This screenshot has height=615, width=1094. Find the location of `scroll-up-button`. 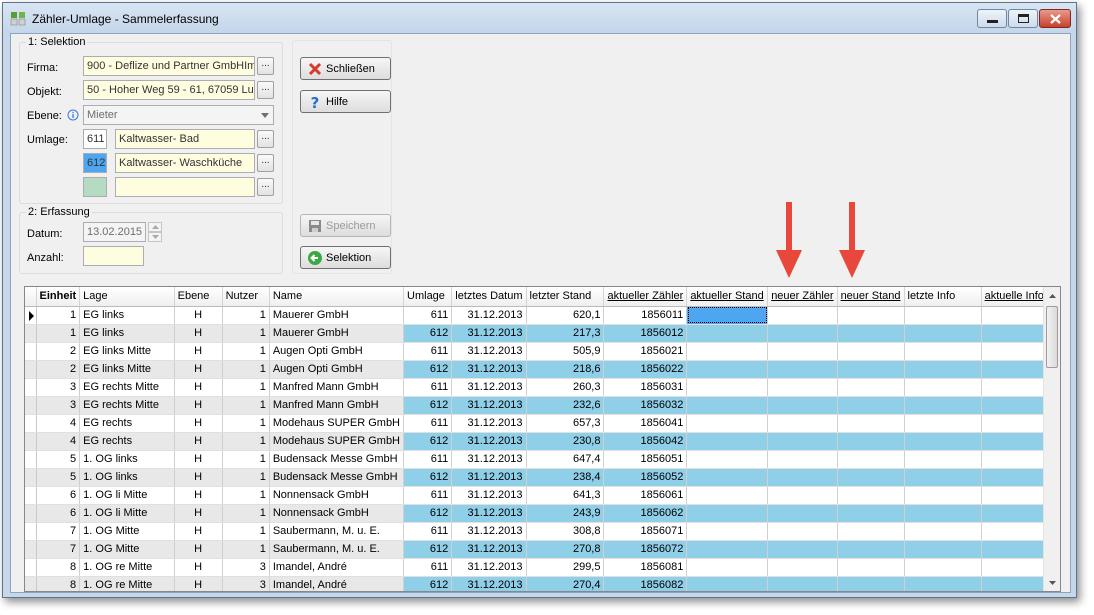

scroll-up-button is located at coordinates (1052, 295).